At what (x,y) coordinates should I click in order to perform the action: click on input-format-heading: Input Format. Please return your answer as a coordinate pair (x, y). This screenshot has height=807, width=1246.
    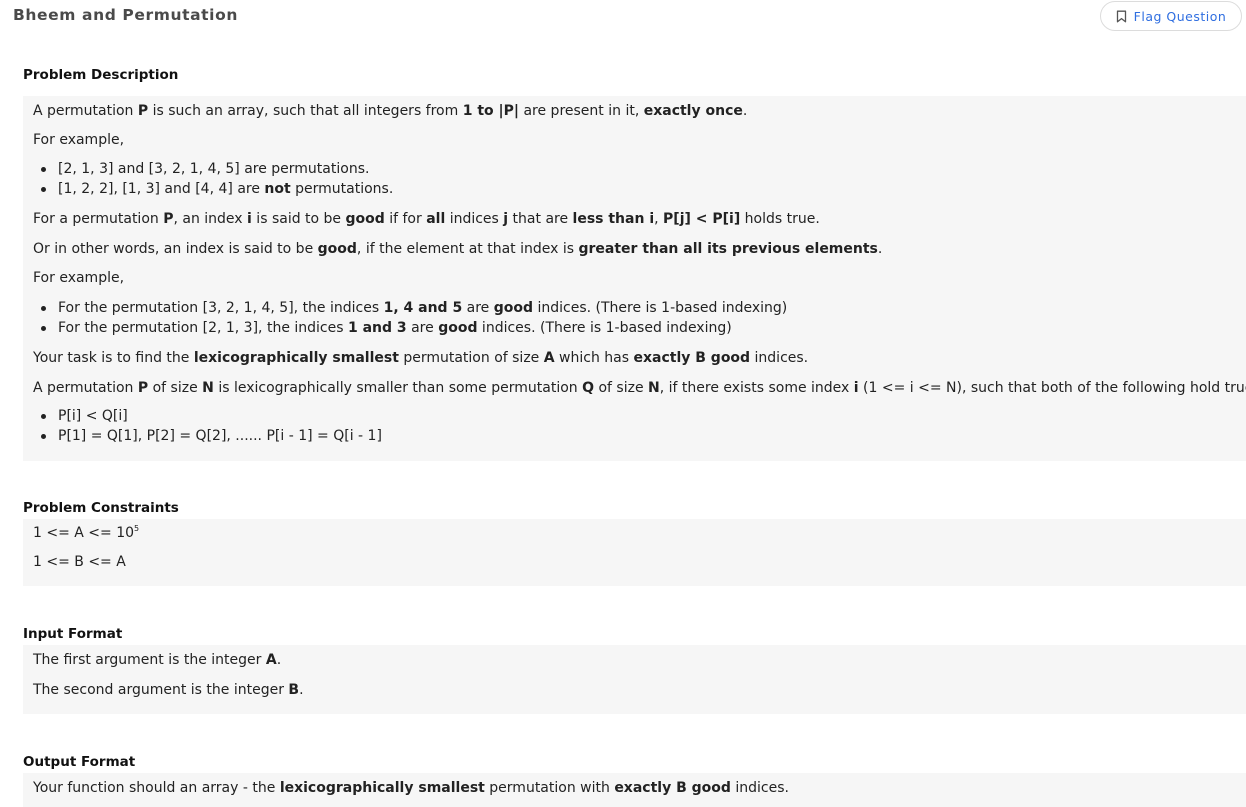
    Looking at the image, I should click on (73, 634).